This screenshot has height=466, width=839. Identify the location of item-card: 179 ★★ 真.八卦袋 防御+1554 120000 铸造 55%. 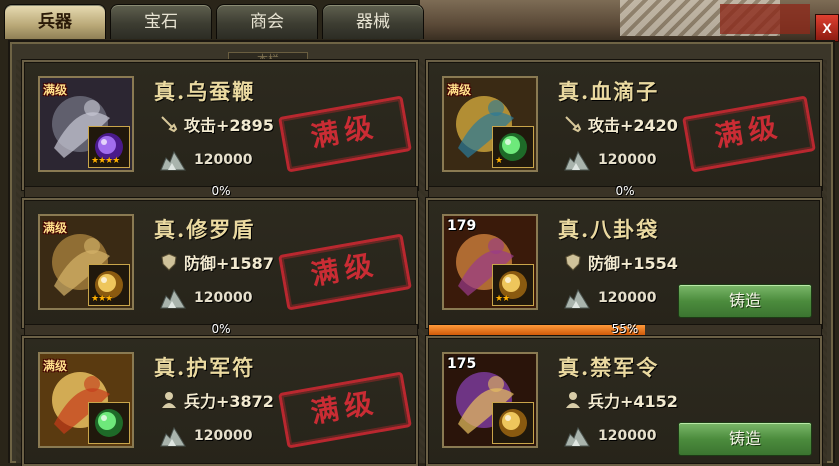
(624, 267).